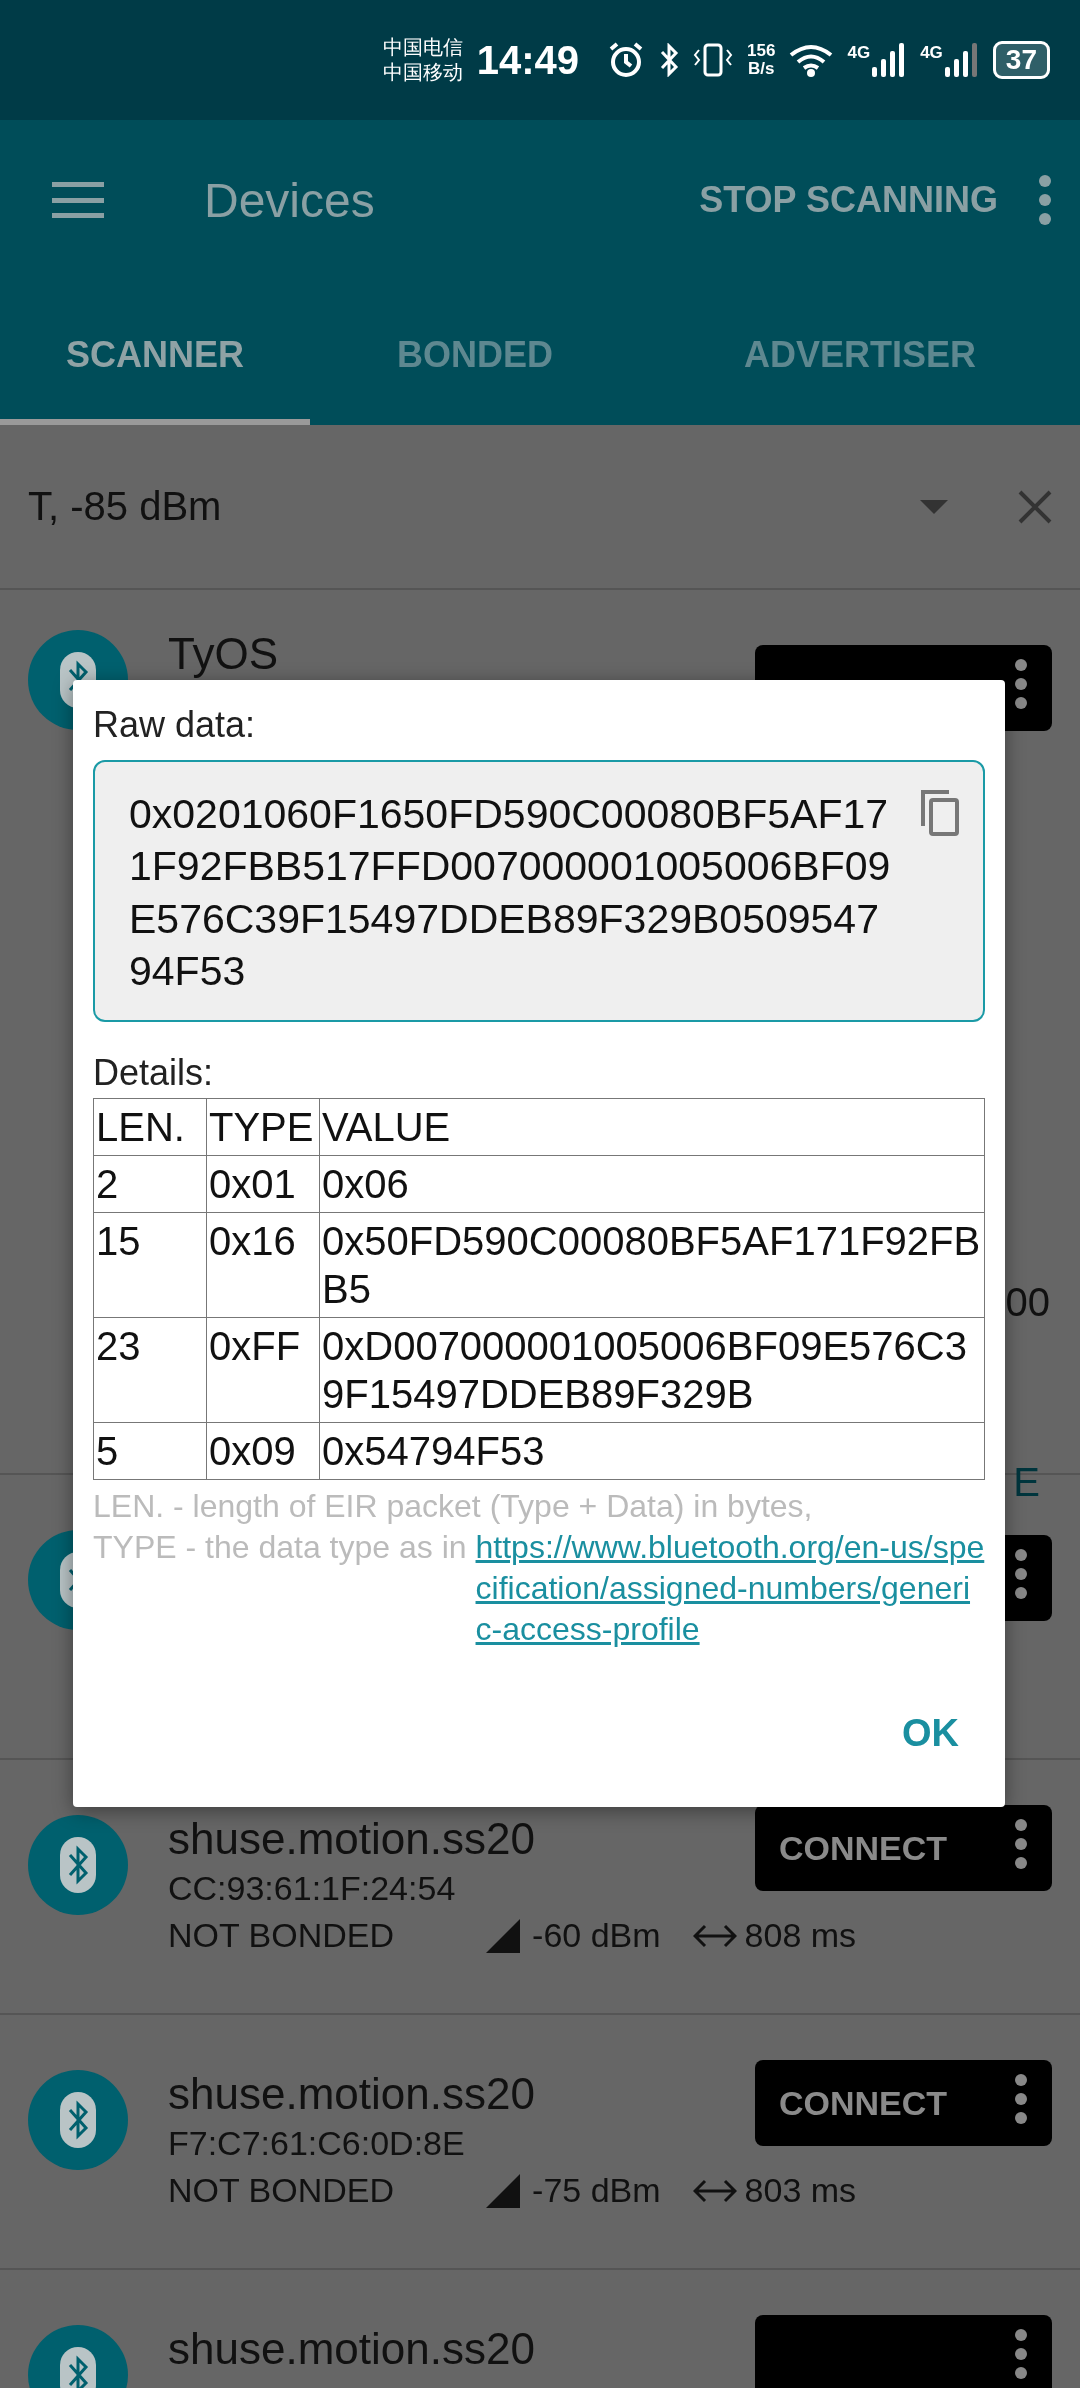 This screenshot has width=1080, height=2388. What do you see at coordinates (263, 1127) in the screenshot?
I see `column-header: TYPE` at bounding box center [263, 1127].